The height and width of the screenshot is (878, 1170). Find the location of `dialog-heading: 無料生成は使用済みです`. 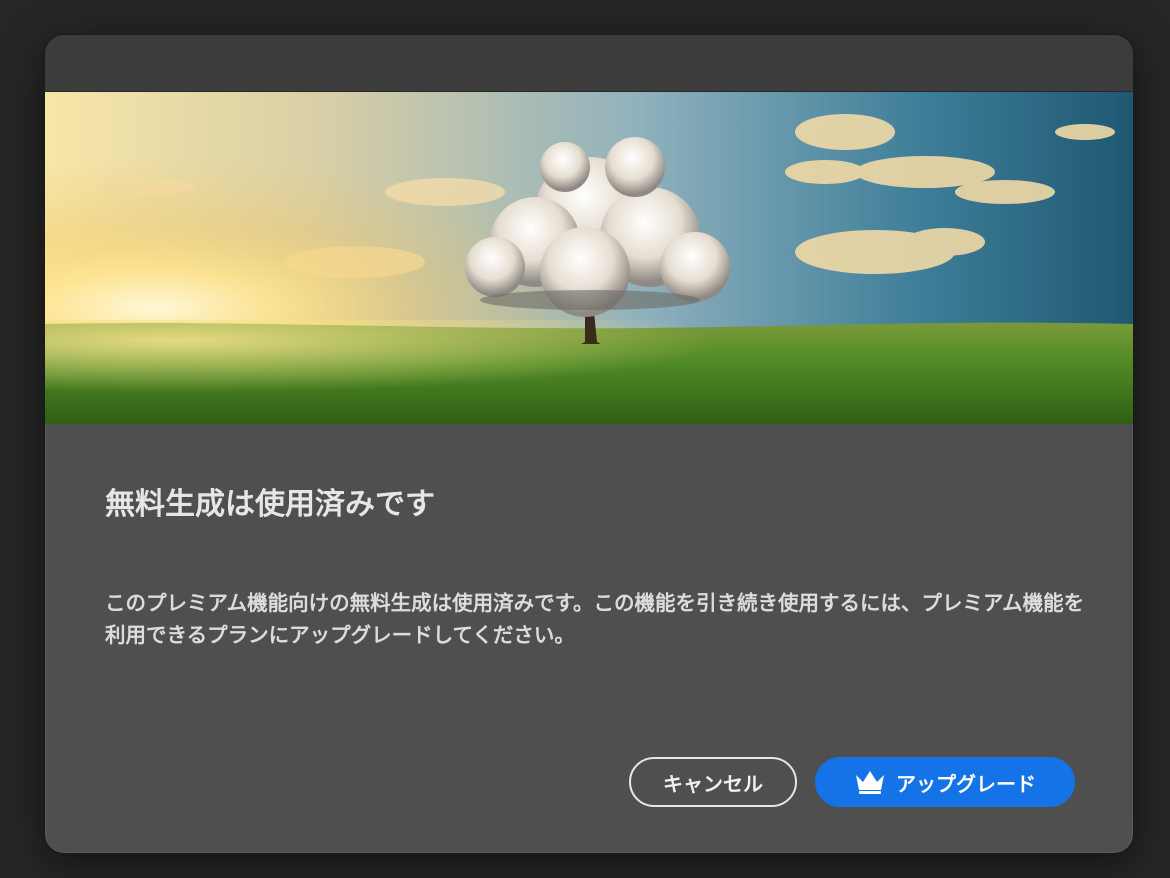

dialog-heading: 無料生成は使用済みです is located at coordinates (270, 504).